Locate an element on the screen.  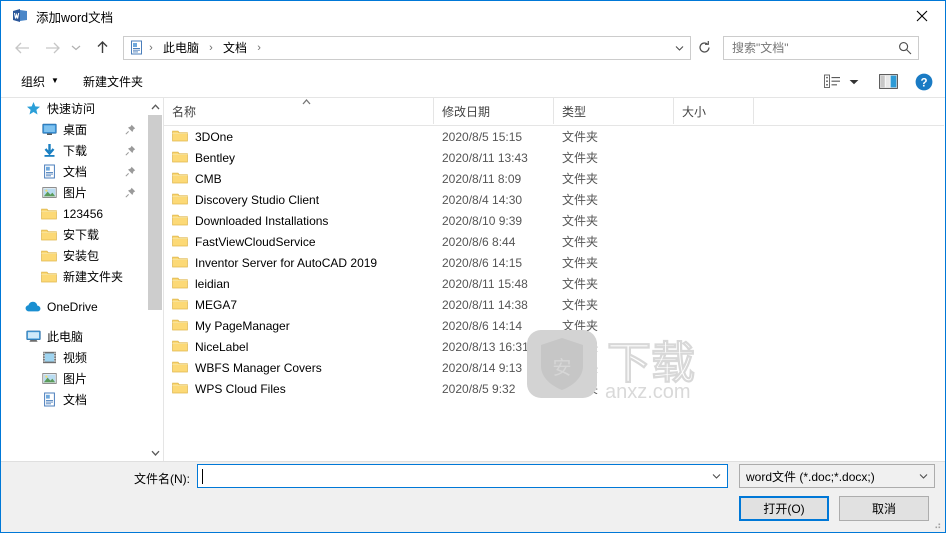
filename-dropdown-button is located at coordinates (716, 476).